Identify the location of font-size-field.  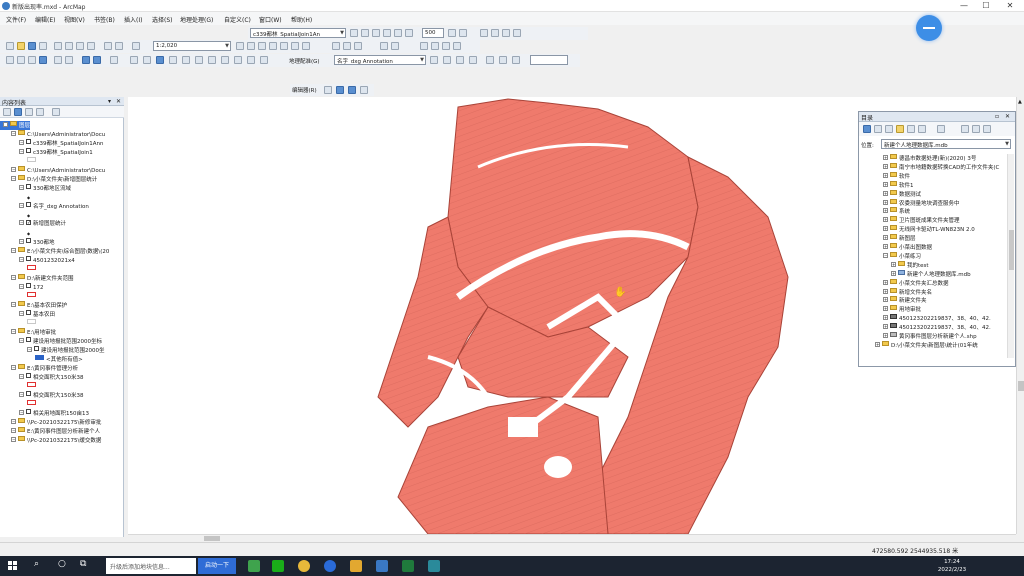
(549, 60).